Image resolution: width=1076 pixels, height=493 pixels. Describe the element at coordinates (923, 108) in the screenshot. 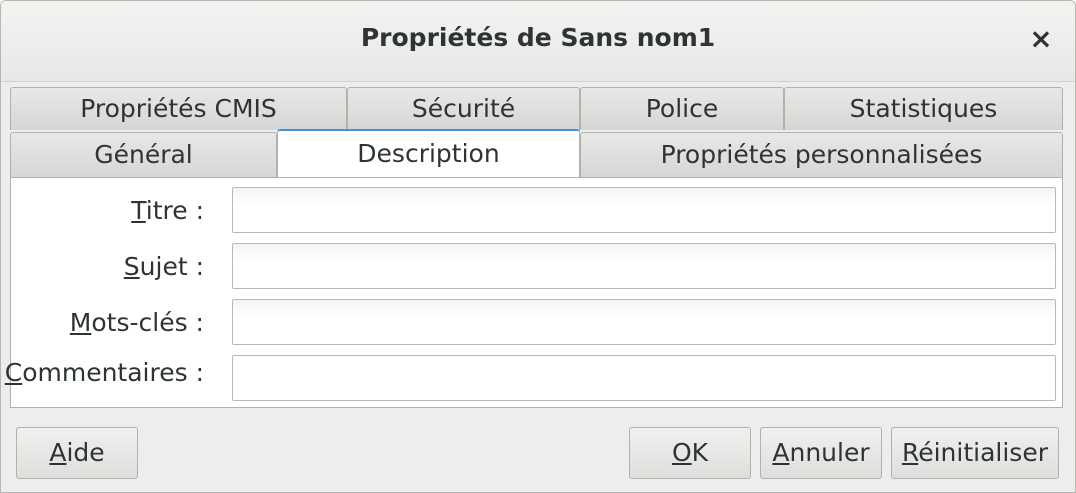

I see `tab-statistiques: Statistiques` at that location.